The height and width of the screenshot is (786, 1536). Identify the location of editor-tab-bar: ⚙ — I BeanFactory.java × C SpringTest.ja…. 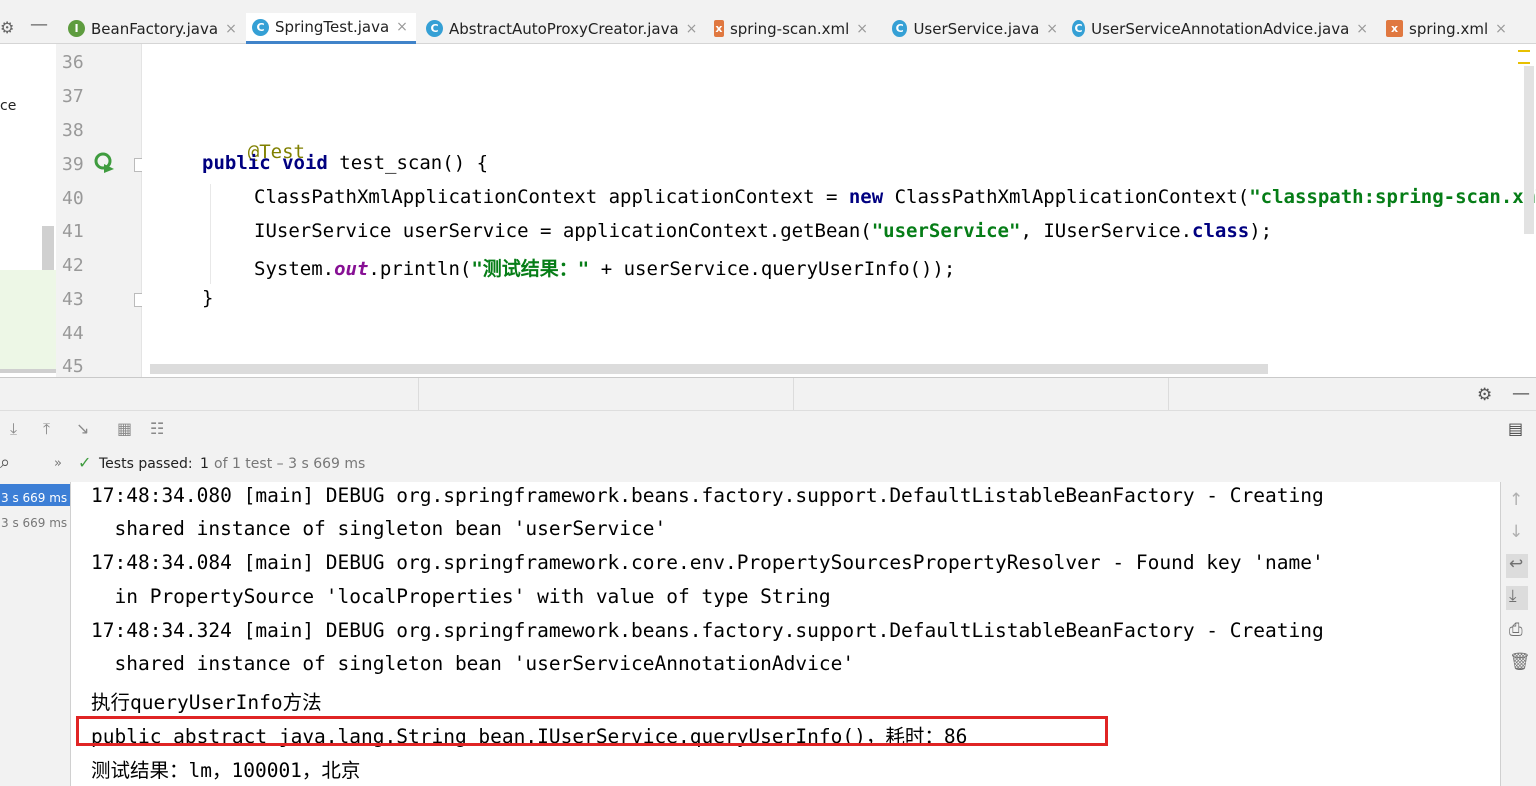
(768, 22).